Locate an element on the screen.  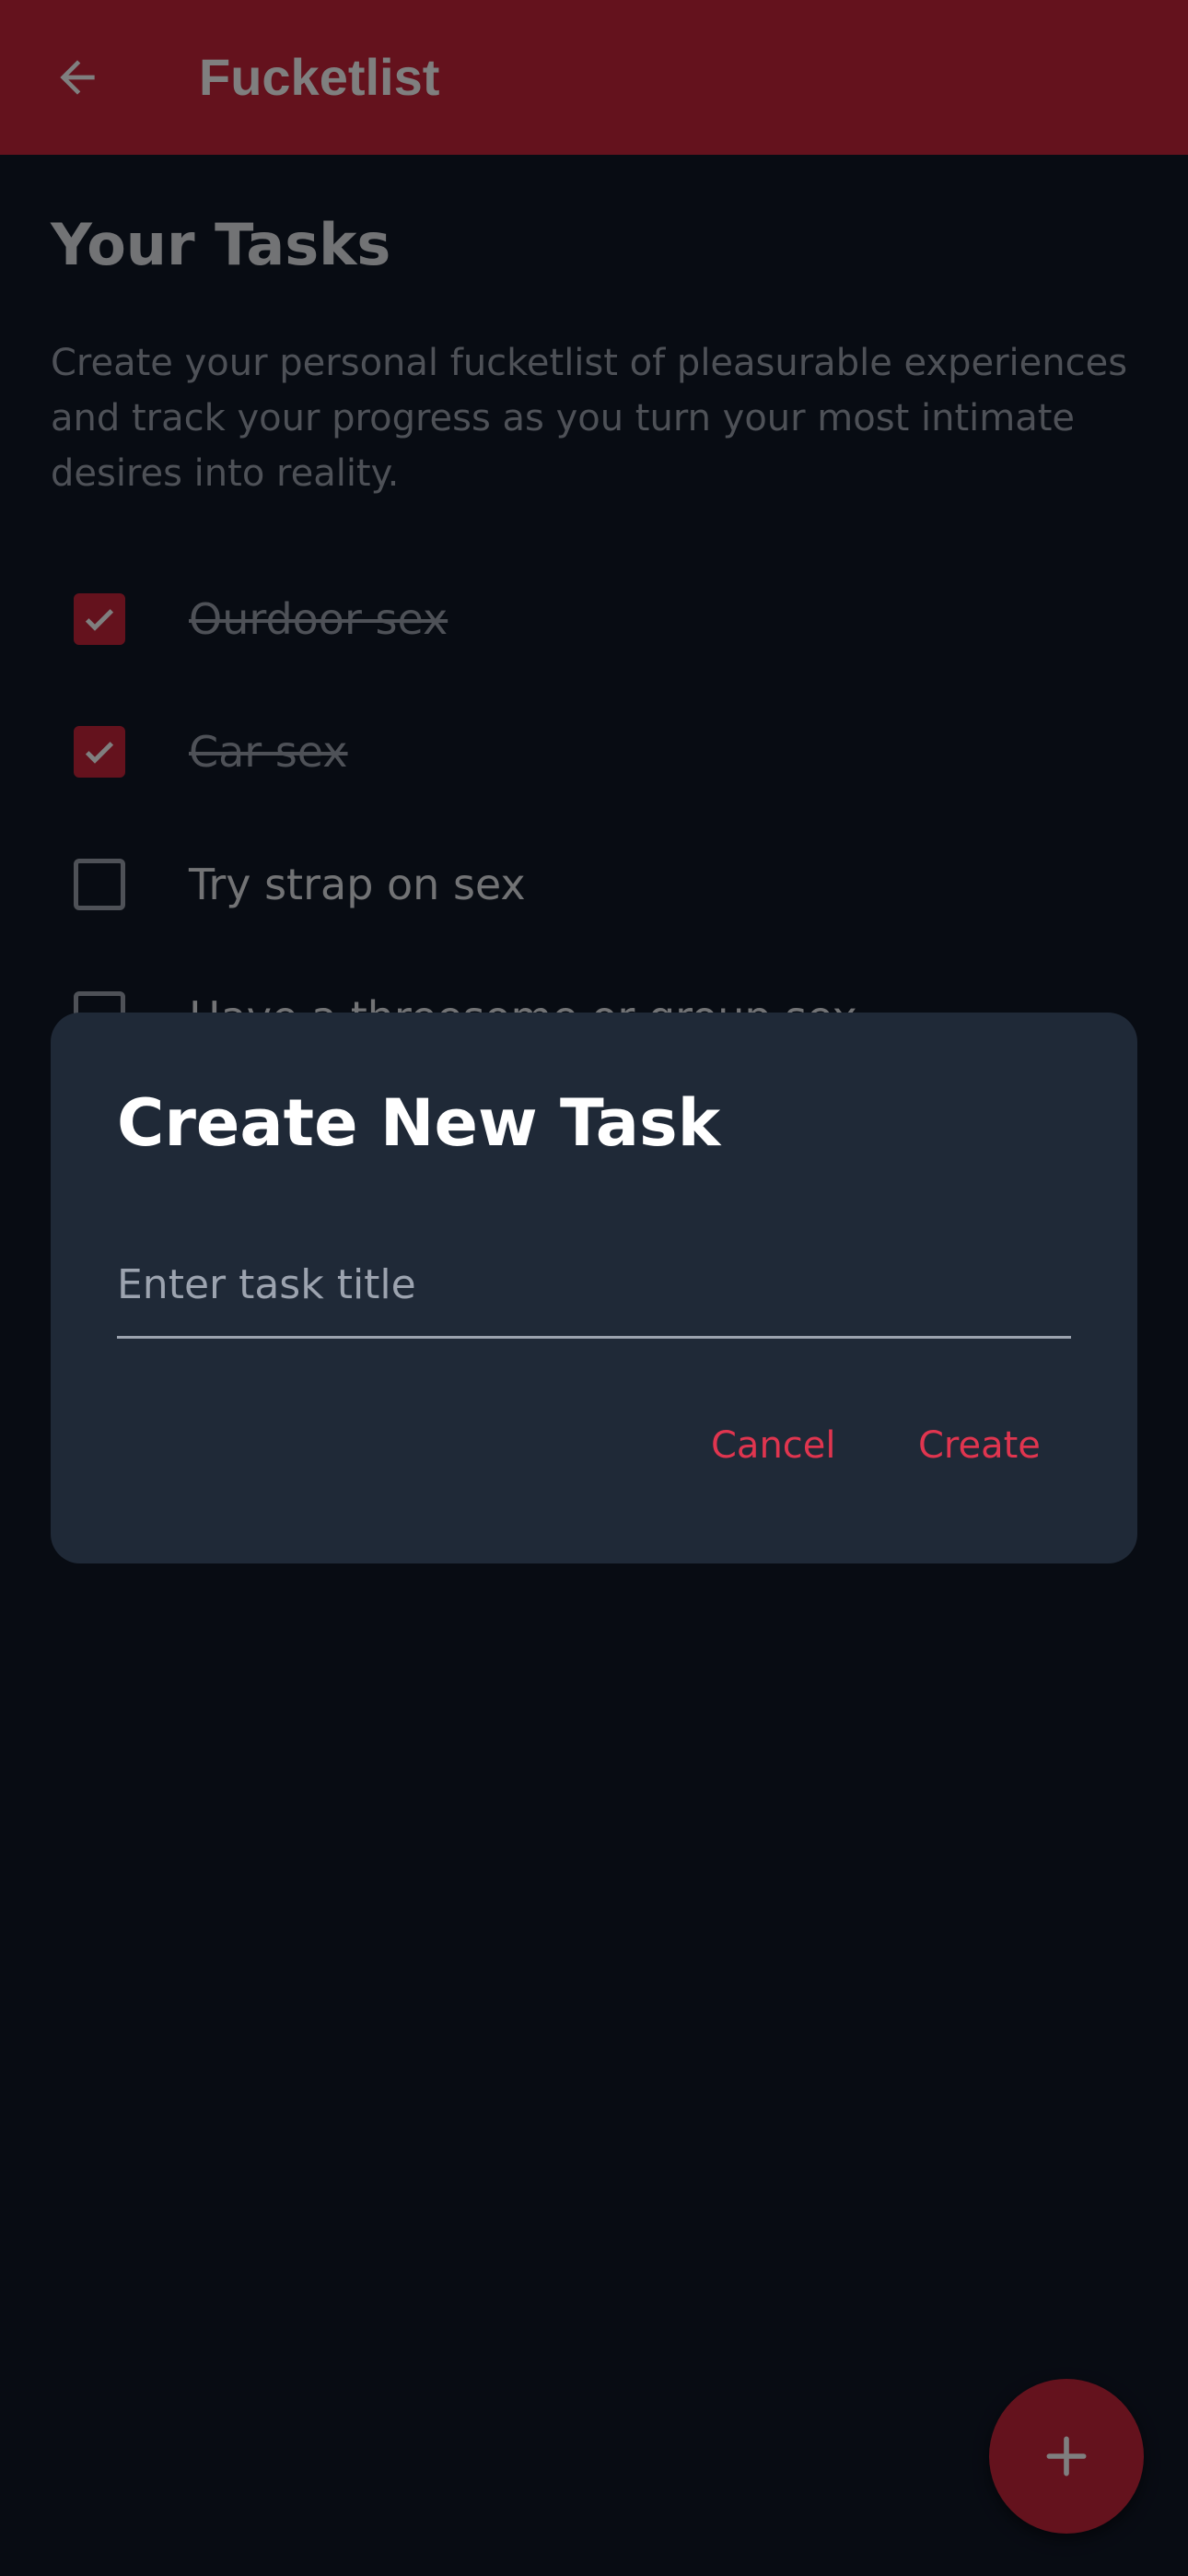
cancel-button: Cancel is located at coordinates (774, 1445).